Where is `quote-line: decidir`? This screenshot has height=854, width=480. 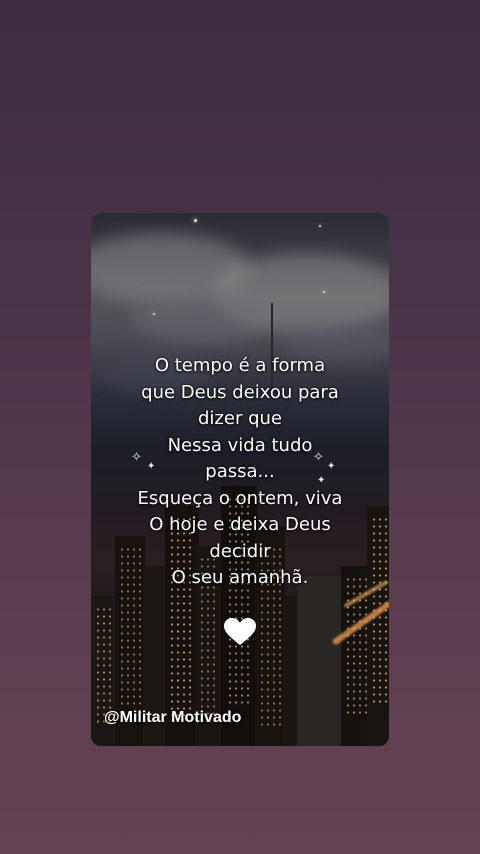
quote-line: decidir is located at coordinates (240, 551).